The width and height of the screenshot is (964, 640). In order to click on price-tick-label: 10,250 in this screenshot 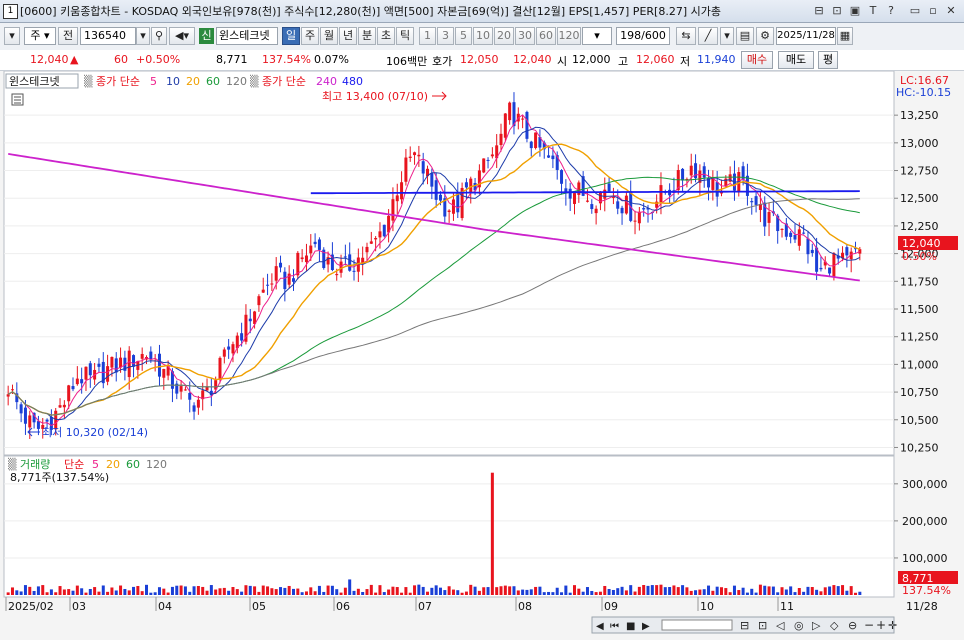, I will do `click(919, 447)`.